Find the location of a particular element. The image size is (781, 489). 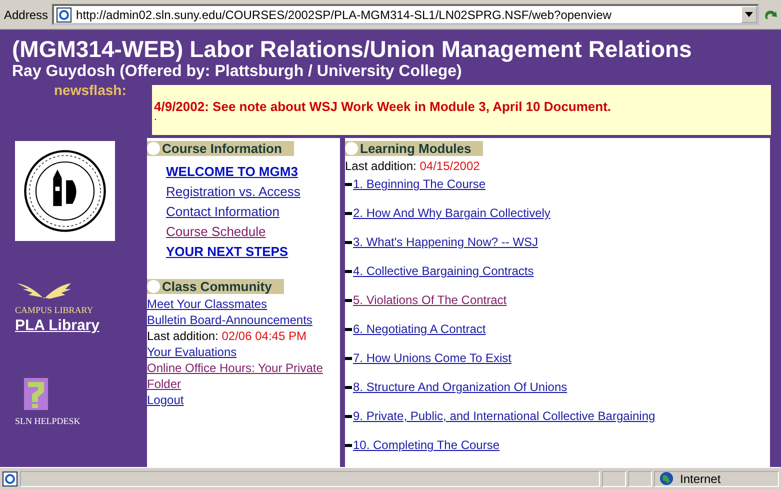

course-link: WELCOME TO MGM3 is located at coordinates (253, 171).